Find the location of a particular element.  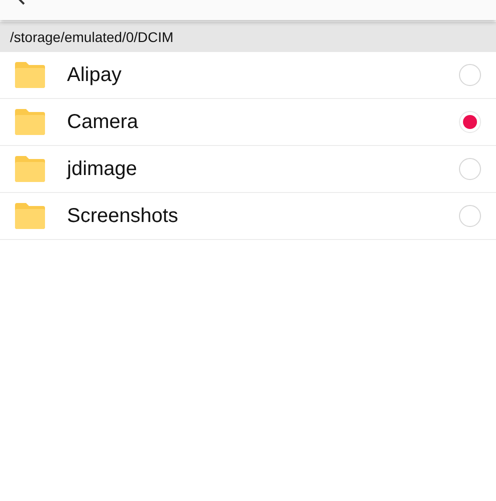

folder-name: jdimage is located at coordinates (102, 169).